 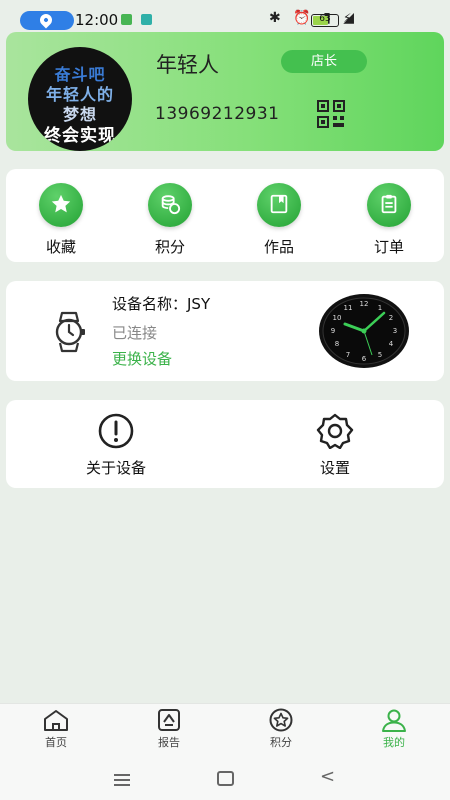 What do you see at coordinates (348, 308) in the screenshot?
I see `svg-text: 11` at bounding box center [348, 308].